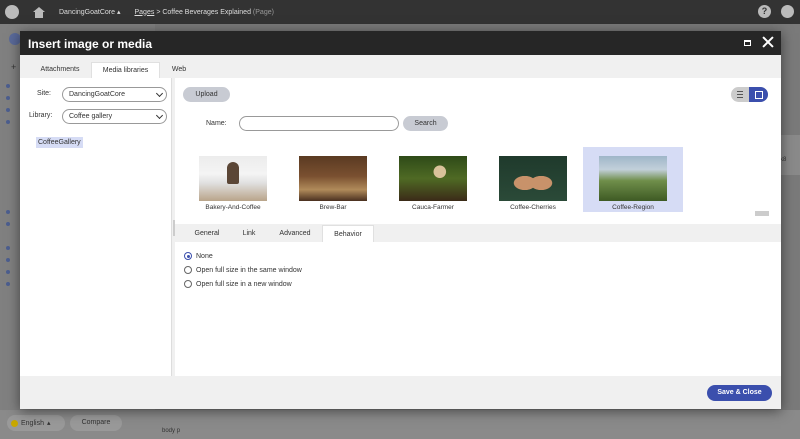 This screenshot has height=439, width=800. I want to click on media-item-coffee-region: Coffee-Region, so click(633, 179).